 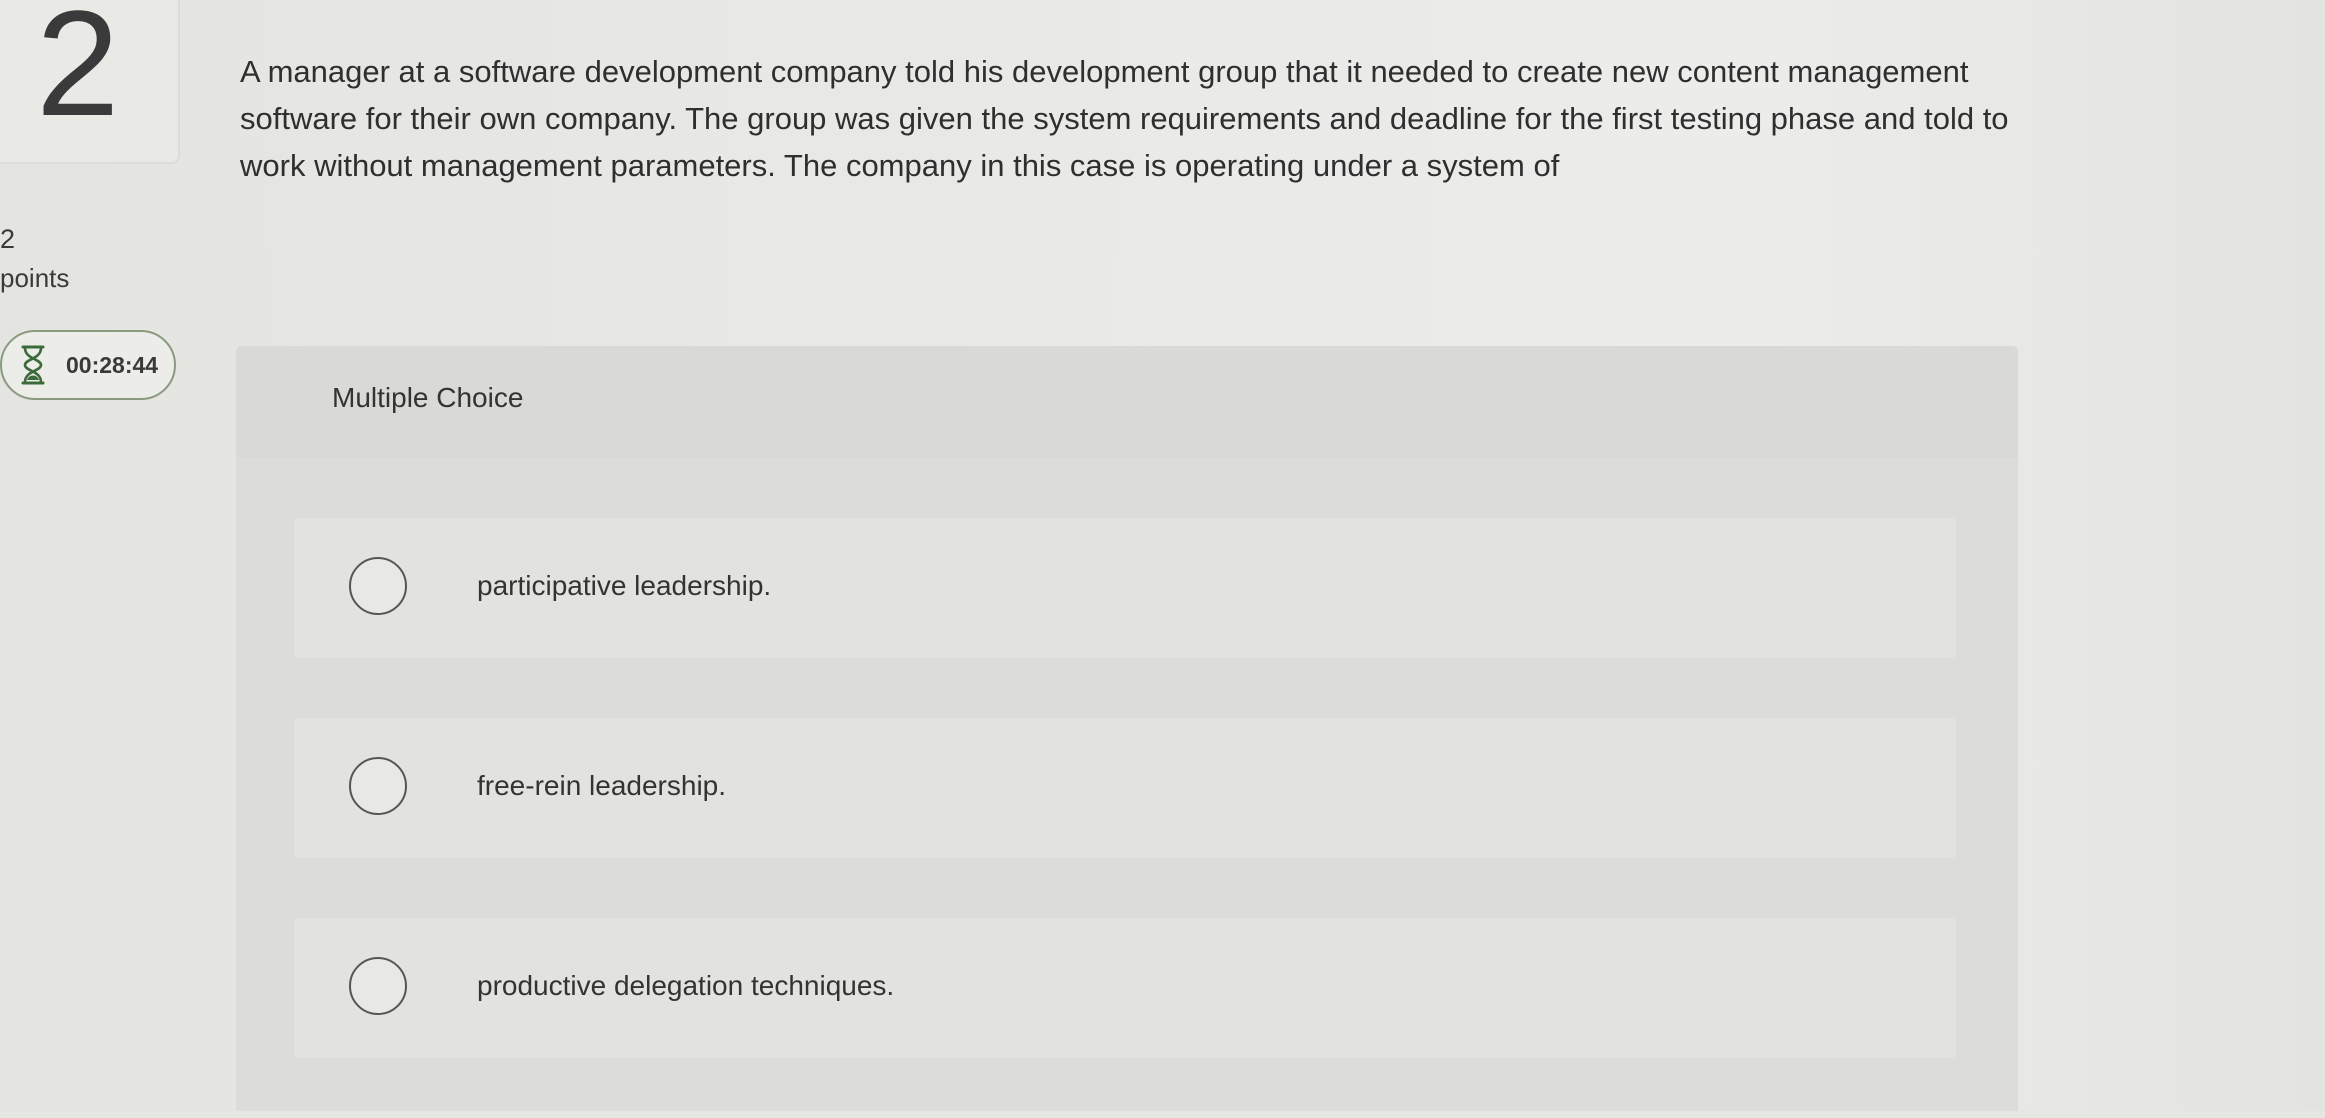 I want to click on answer-option-delegation: productive delegation techniques., so click(x=1125, y=988).